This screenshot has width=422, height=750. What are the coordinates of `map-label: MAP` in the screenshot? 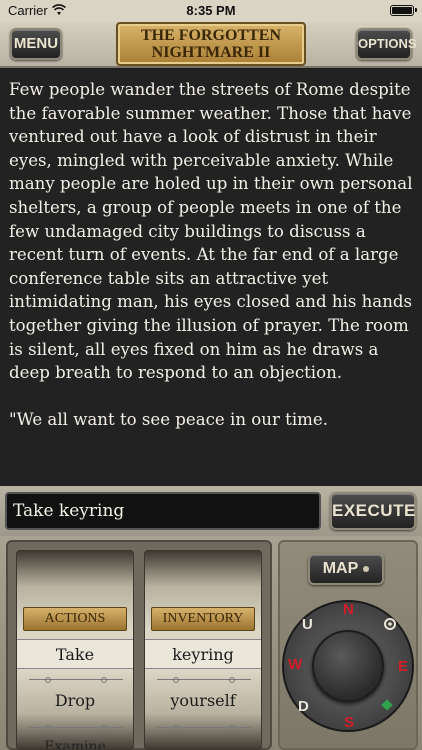 It's located at (340, 568).